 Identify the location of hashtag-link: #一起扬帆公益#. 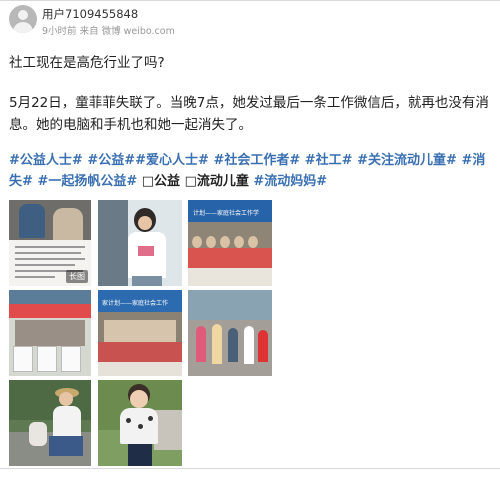
(87, 181).